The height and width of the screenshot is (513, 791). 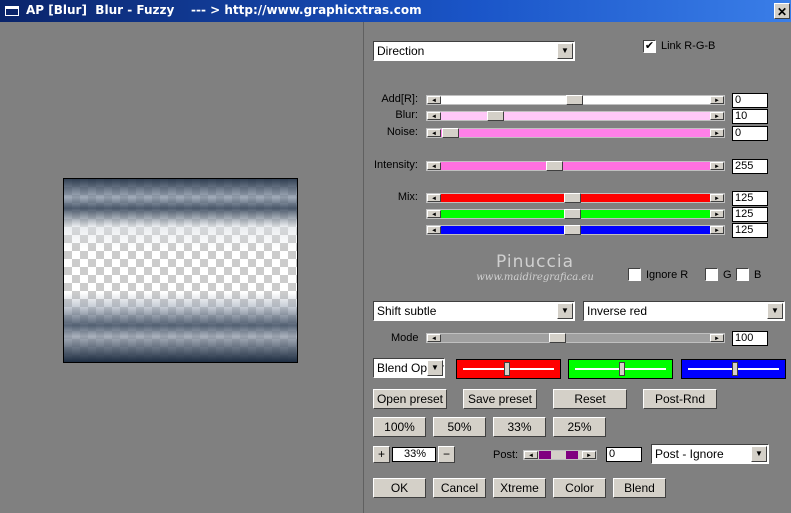 I want to click on post-range-end, so click(x=572, y=455).